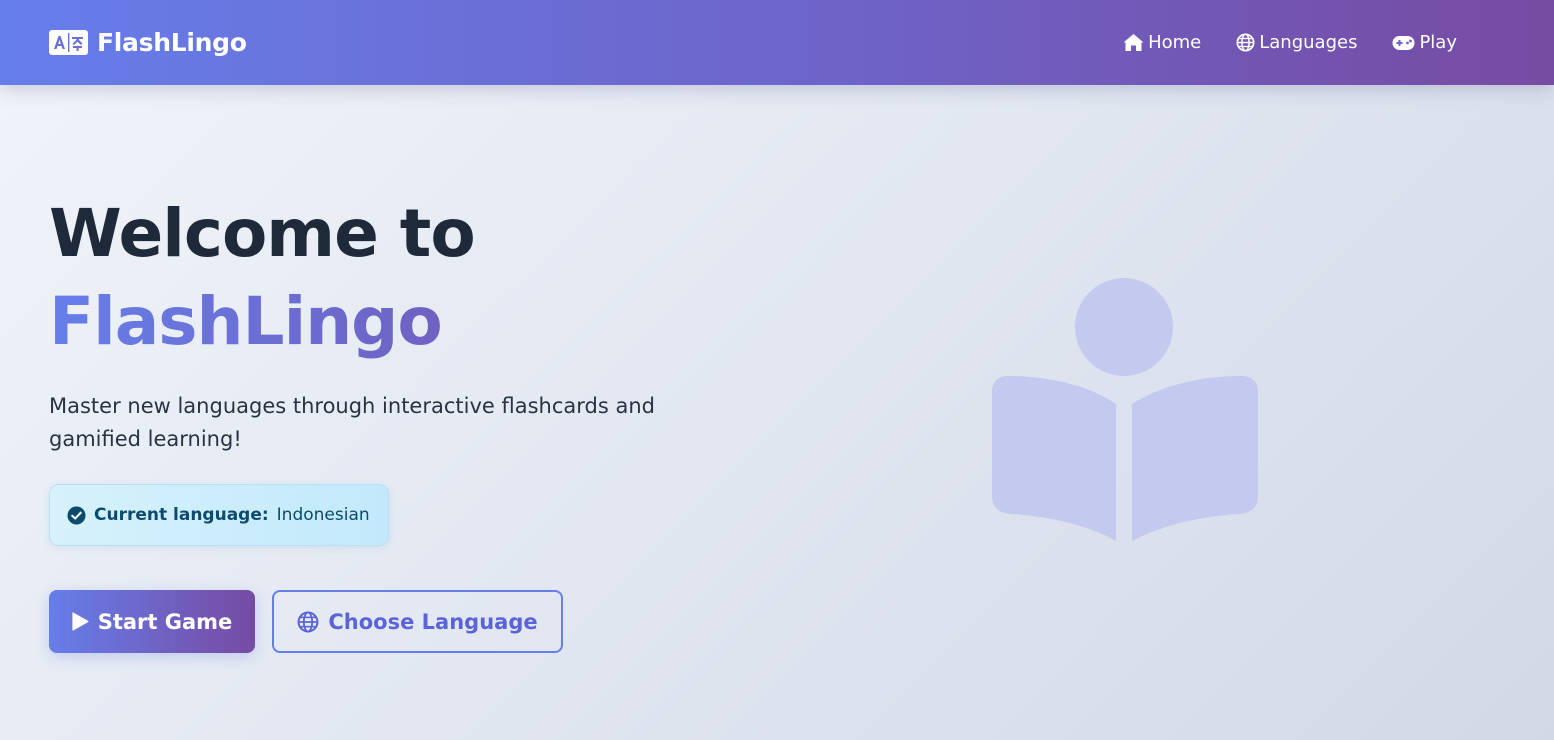 This screenshot has height=740, width=1554. I want to click on play-icon, so click(80, 621).